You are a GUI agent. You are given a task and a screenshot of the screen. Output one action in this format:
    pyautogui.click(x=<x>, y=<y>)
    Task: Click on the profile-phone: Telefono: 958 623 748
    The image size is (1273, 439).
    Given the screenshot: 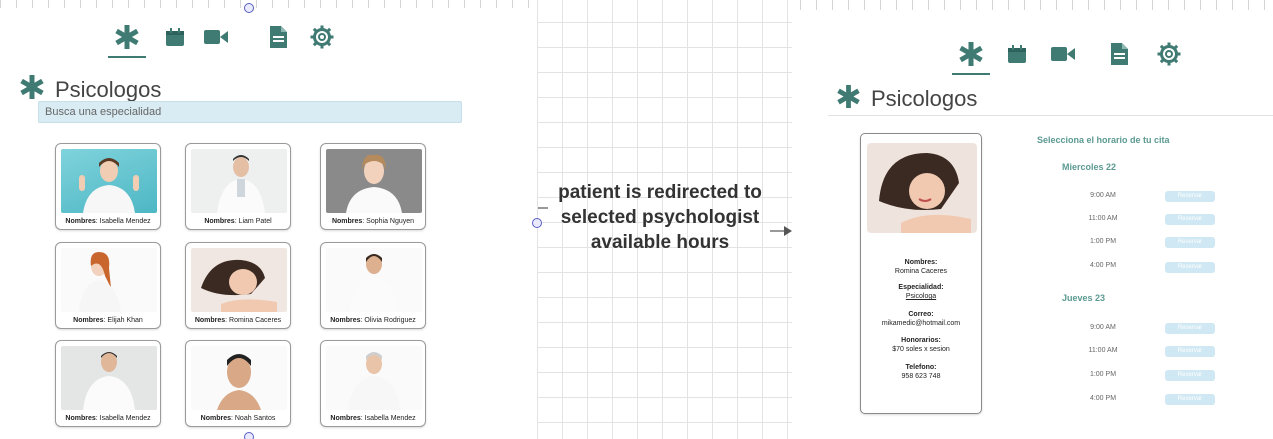 What is the action you would take?
    pyautogui.click(x=921, y=372)
    